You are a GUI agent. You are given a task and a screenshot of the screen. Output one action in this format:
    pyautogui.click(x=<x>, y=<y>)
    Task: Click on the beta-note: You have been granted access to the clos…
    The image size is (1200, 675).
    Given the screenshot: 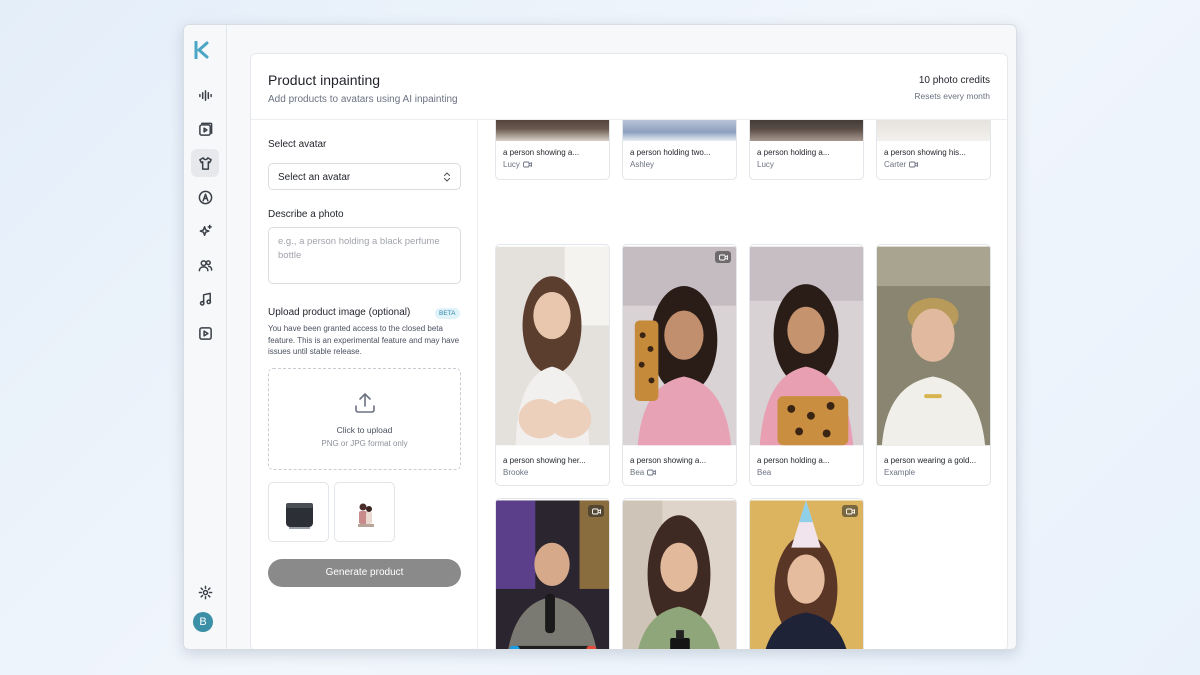 What is the action you would take?
    pyautogui.click(x=364, y=340)
    